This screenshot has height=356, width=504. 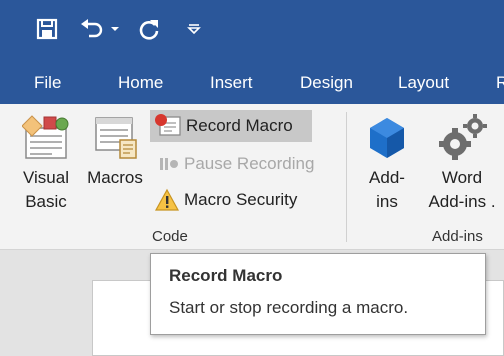 I want to click on word-addins-overflow: ., so click(x=493, y=201).